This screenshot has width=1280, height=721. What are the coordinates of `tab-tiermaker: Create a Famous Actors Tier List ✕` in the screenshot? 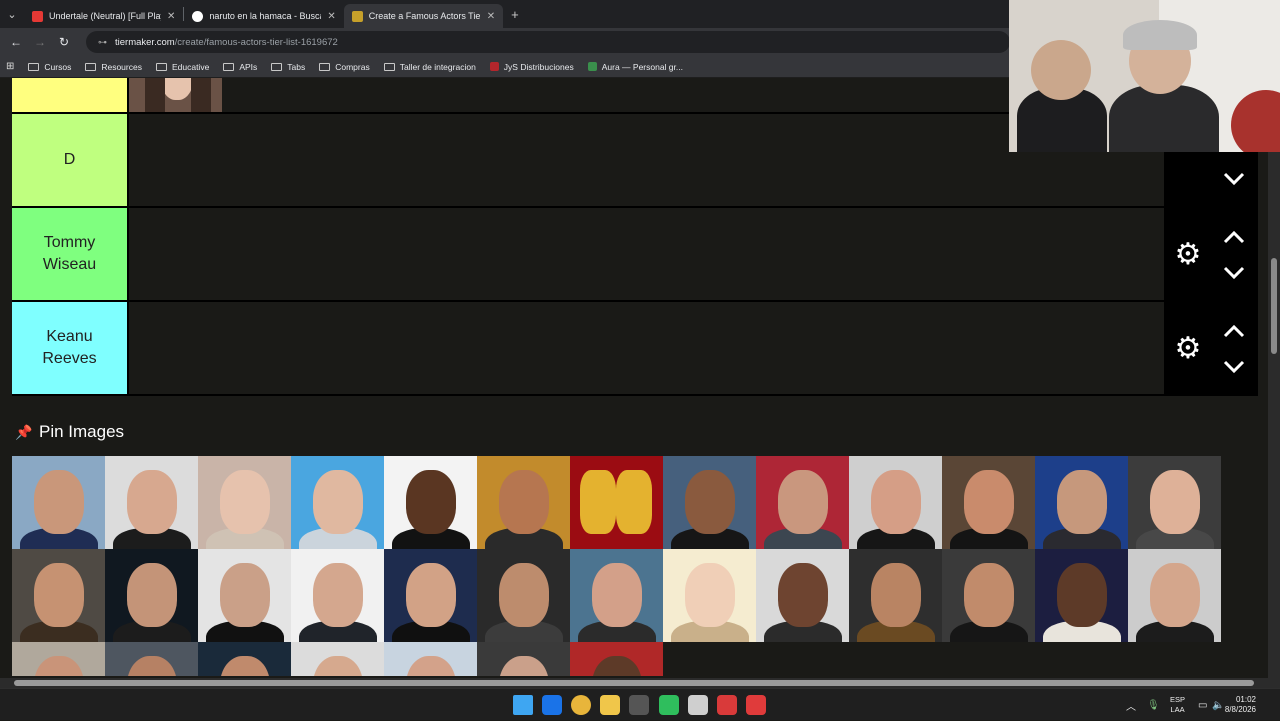 It's located at (423, 16).